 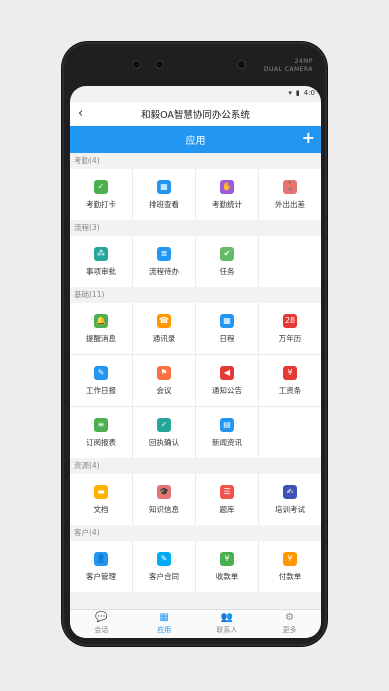 What do you see at coordinates (227, 424) in the screenshot?
I see `news-icon: ▤` at bounding box center [227, 424].